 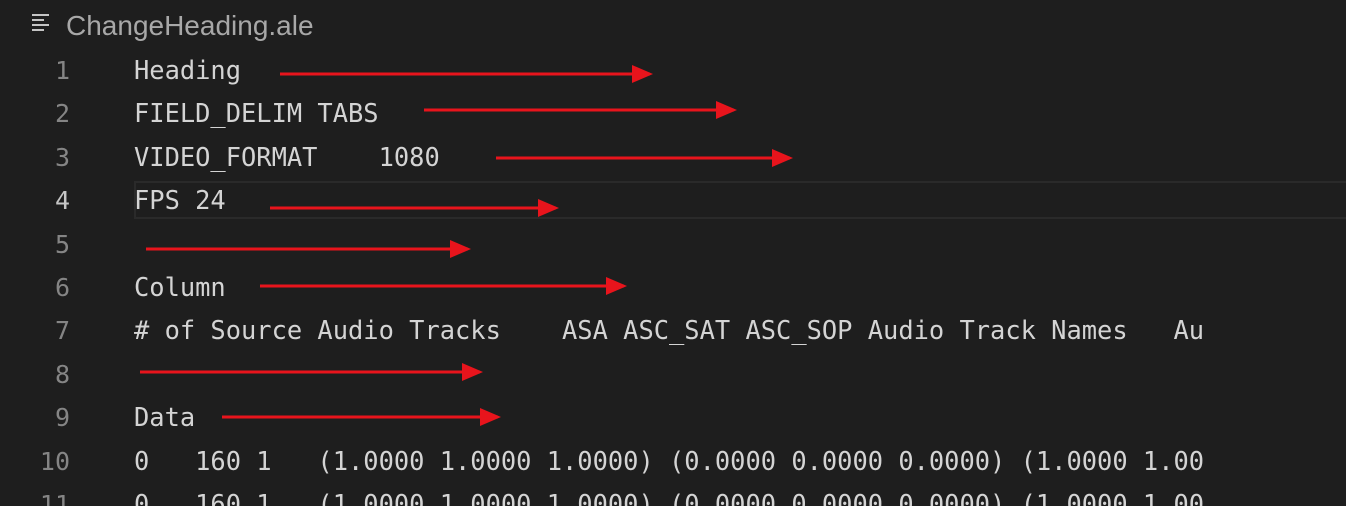 I want to click on line-number: 9, so click(x=62, y=418).